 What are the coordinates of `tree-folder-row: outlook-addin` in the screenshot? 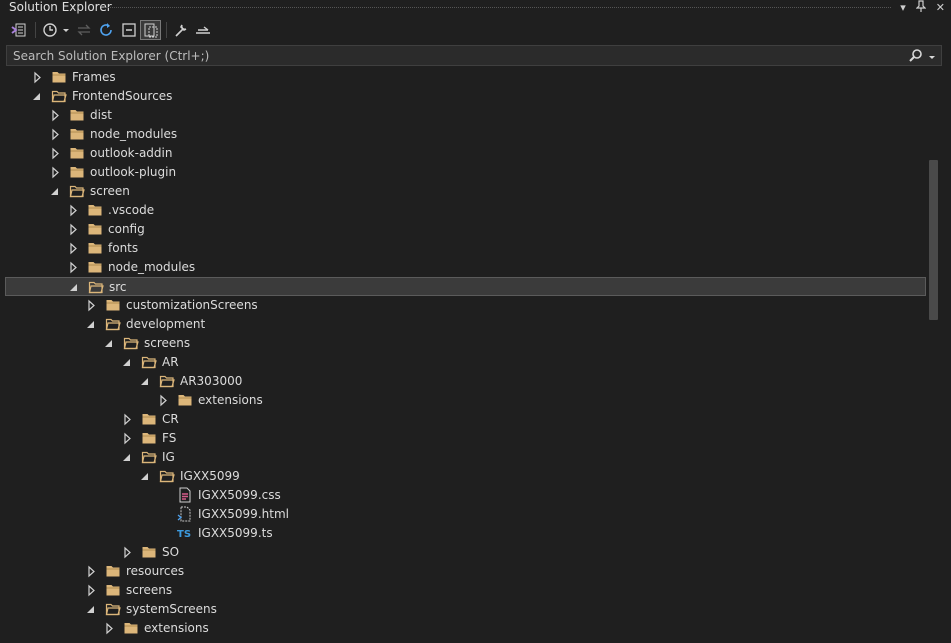 It's located at (465, 153).